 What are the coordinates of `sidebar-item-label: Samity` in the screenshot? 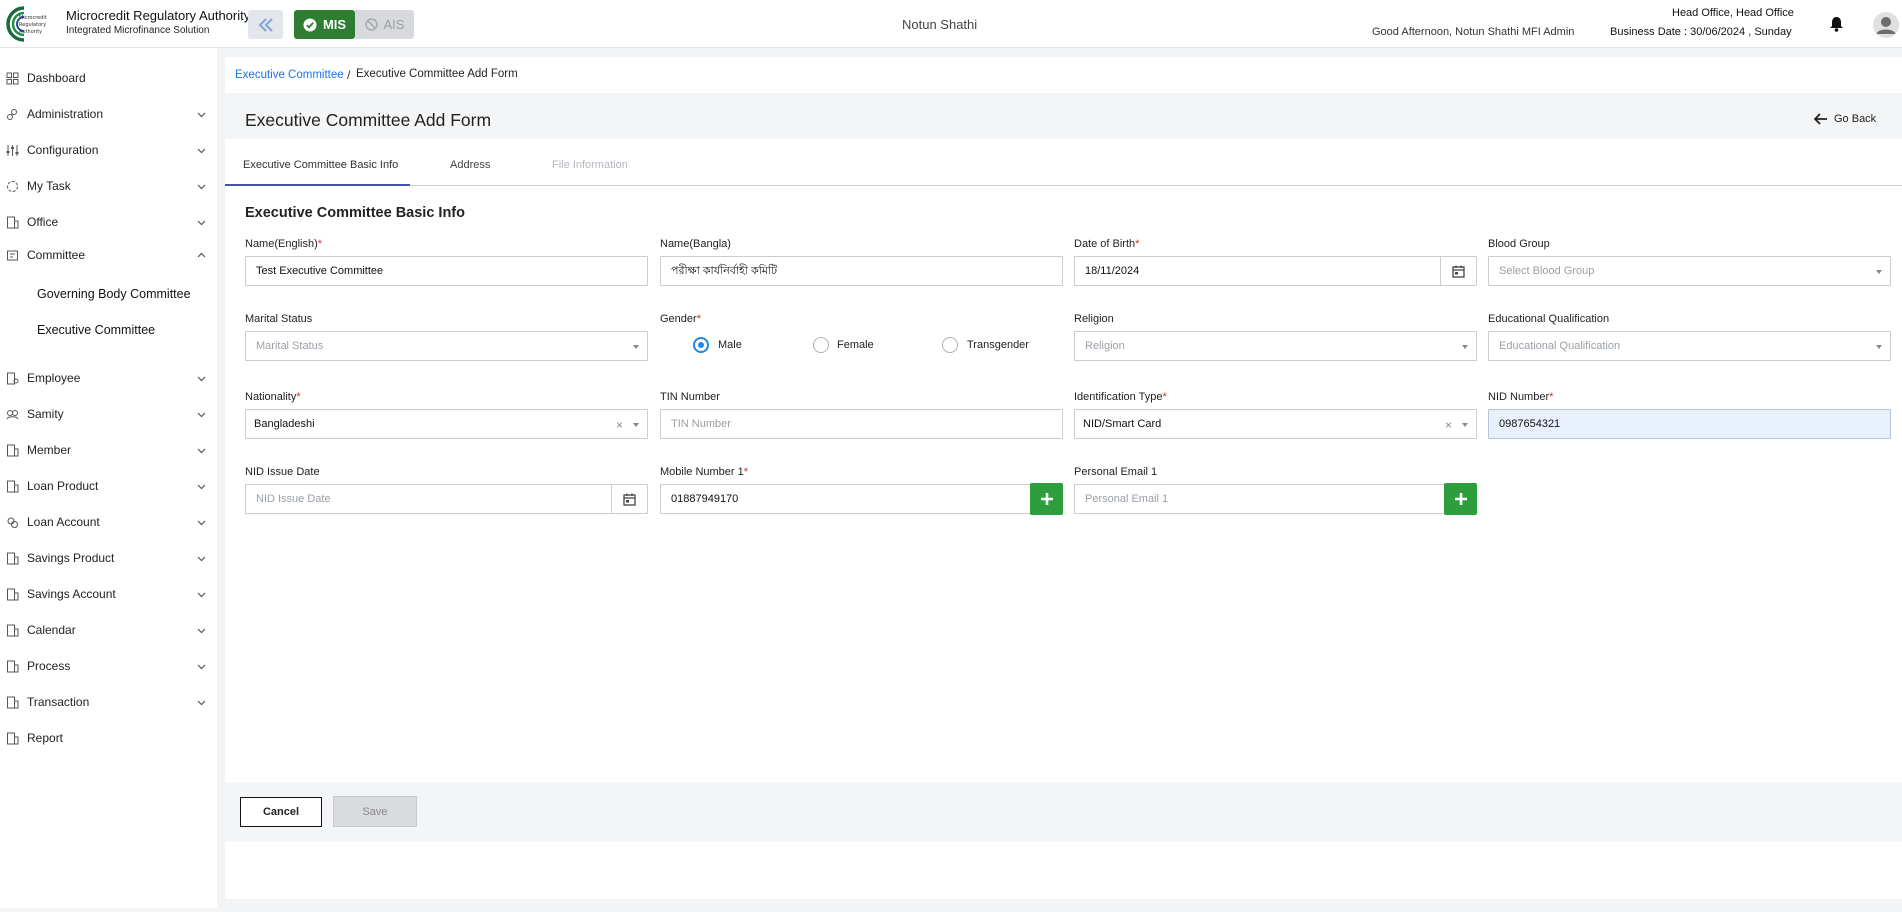 It's located at (45, 414).